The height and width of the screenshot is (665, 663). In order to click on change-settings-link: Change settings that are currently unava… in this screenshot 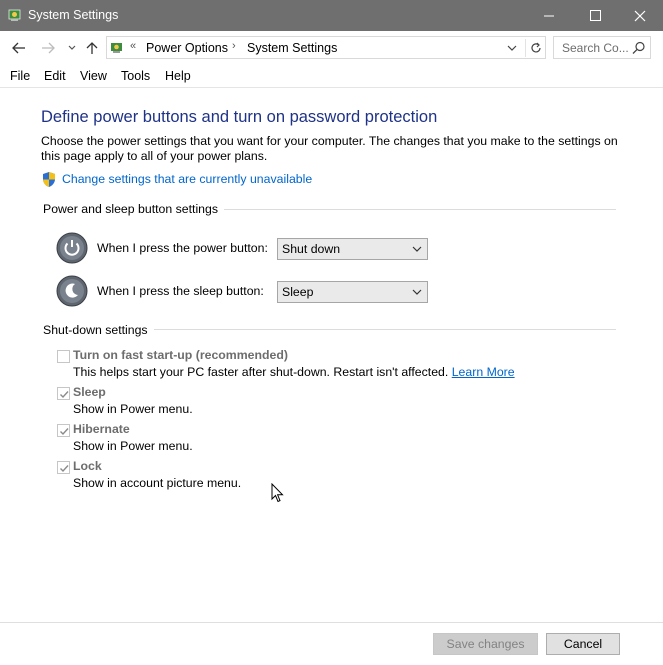, I will do `click(187, 179)`.